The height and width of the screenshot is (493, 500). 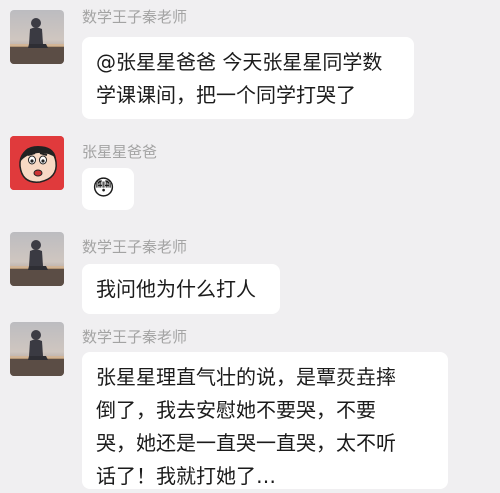 What do you see at coordinates (246, 377) in the screenshot?
I see `message-text-line: 张星星理直气壮的说，是覃烎垚摔` at bounding box center [246, 377].